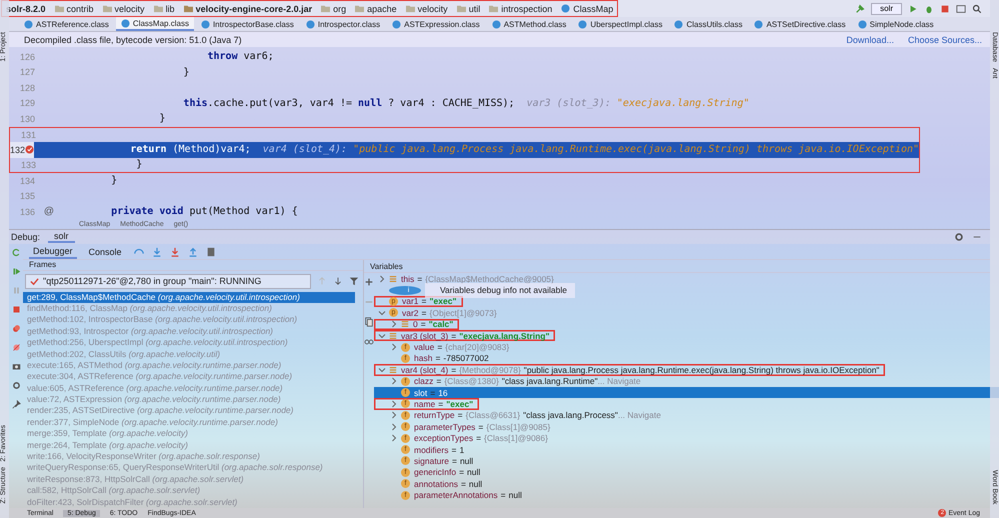 This screenshot has width=999, height=518. What do you see at coordinates (240, 56) in the screenshot?
I see `code-text: throw var6;` at bounding box center [240, 56].